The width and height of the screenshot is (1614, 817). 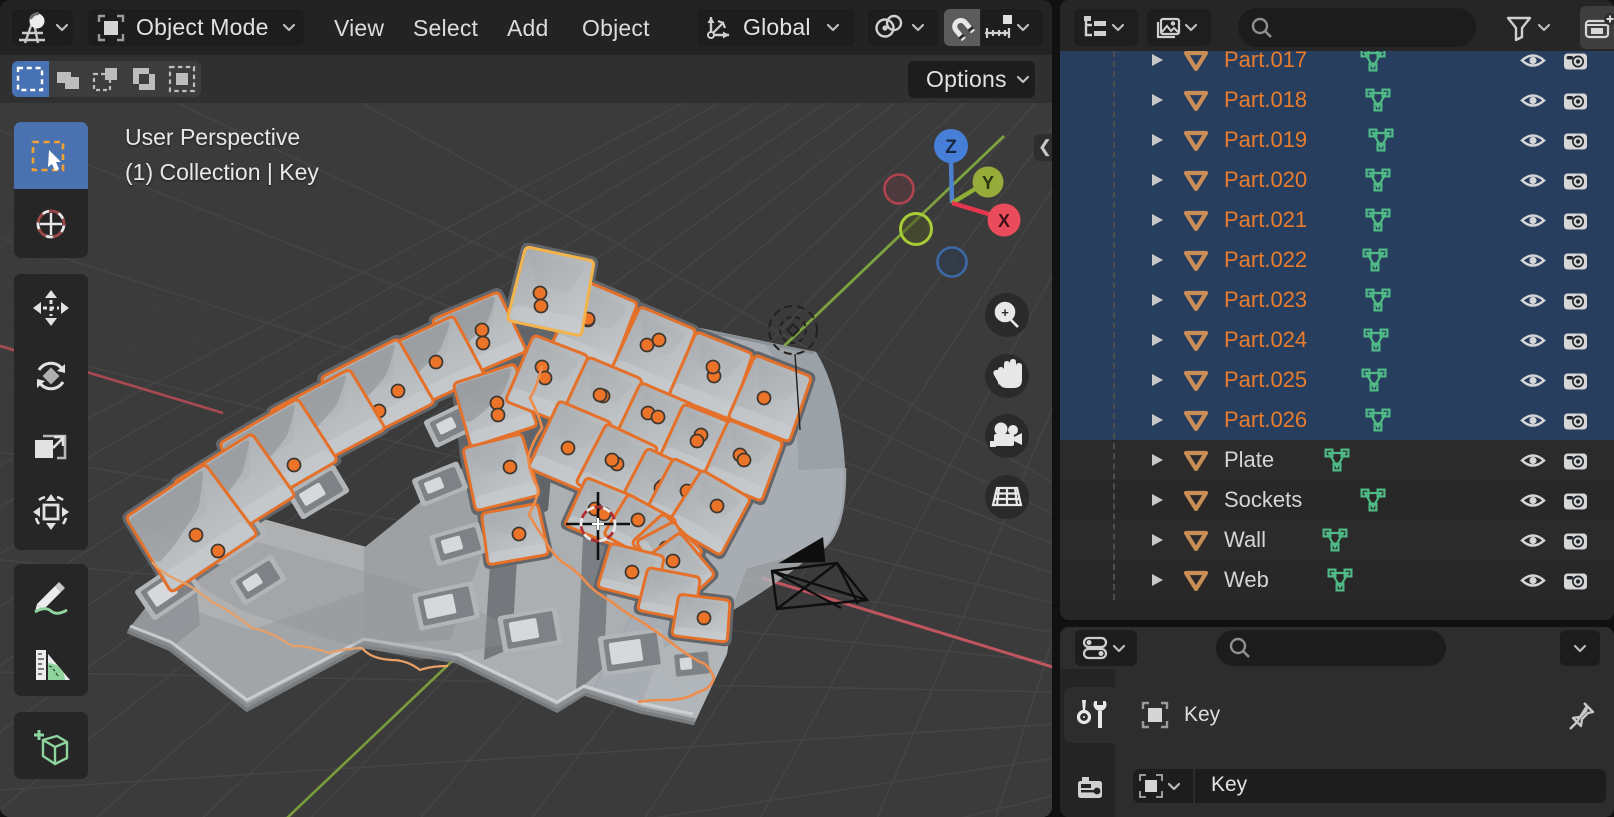 I want to click on svg-text: Y, so click(x=988, y=183).